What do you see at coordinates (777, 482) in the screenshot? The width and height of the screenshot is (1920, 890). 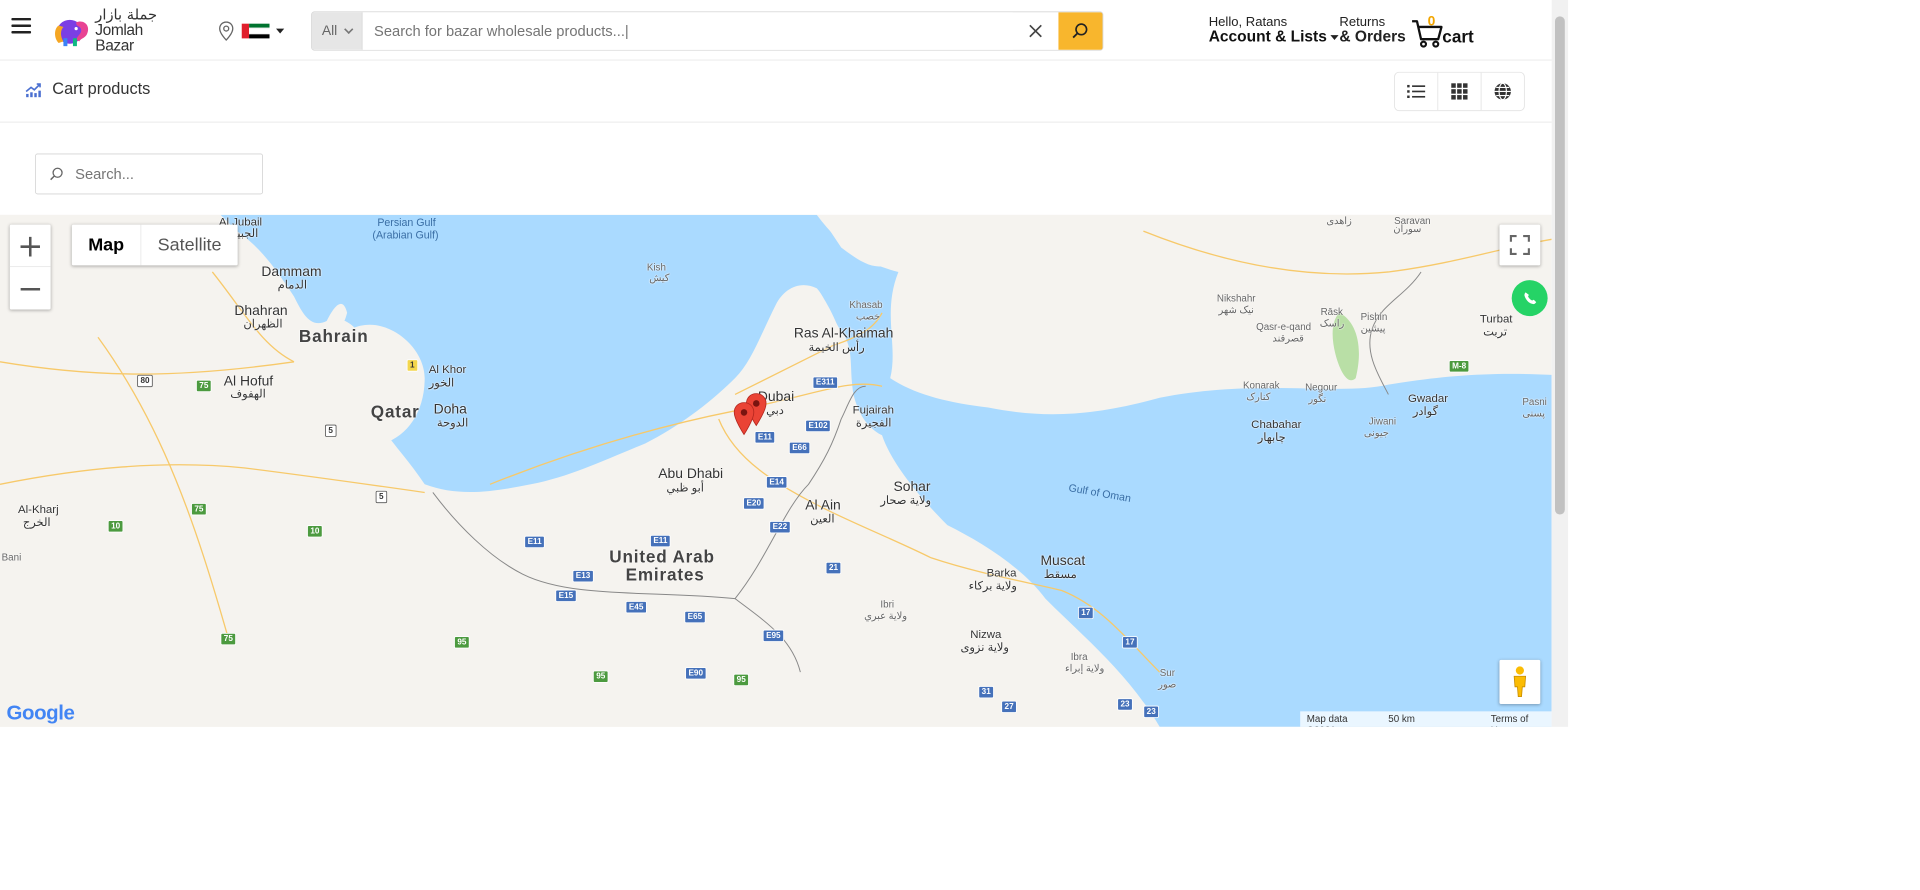 I see `road-shield: E14` at bounding box center [777, 482].